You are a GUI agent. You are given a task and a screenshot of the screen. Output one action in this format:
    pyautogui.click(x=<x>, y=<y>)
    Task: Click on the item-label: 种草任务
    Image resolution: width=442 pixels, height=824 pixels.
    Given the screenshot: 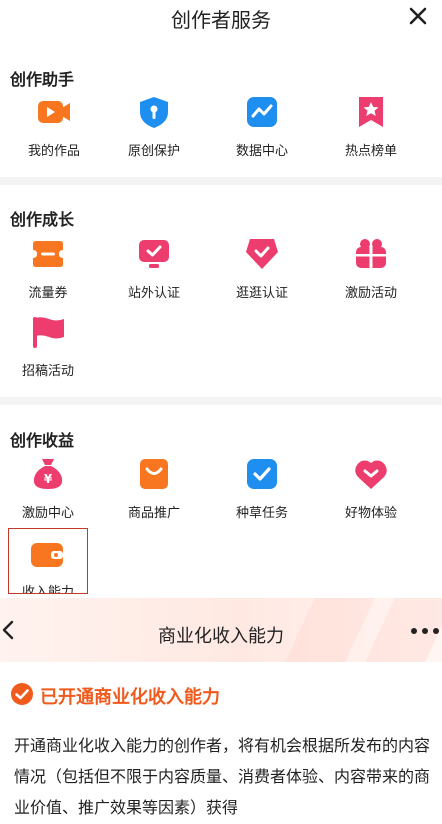 What is the action you would take?
    pyautogui.click(x=261, y=513)
    